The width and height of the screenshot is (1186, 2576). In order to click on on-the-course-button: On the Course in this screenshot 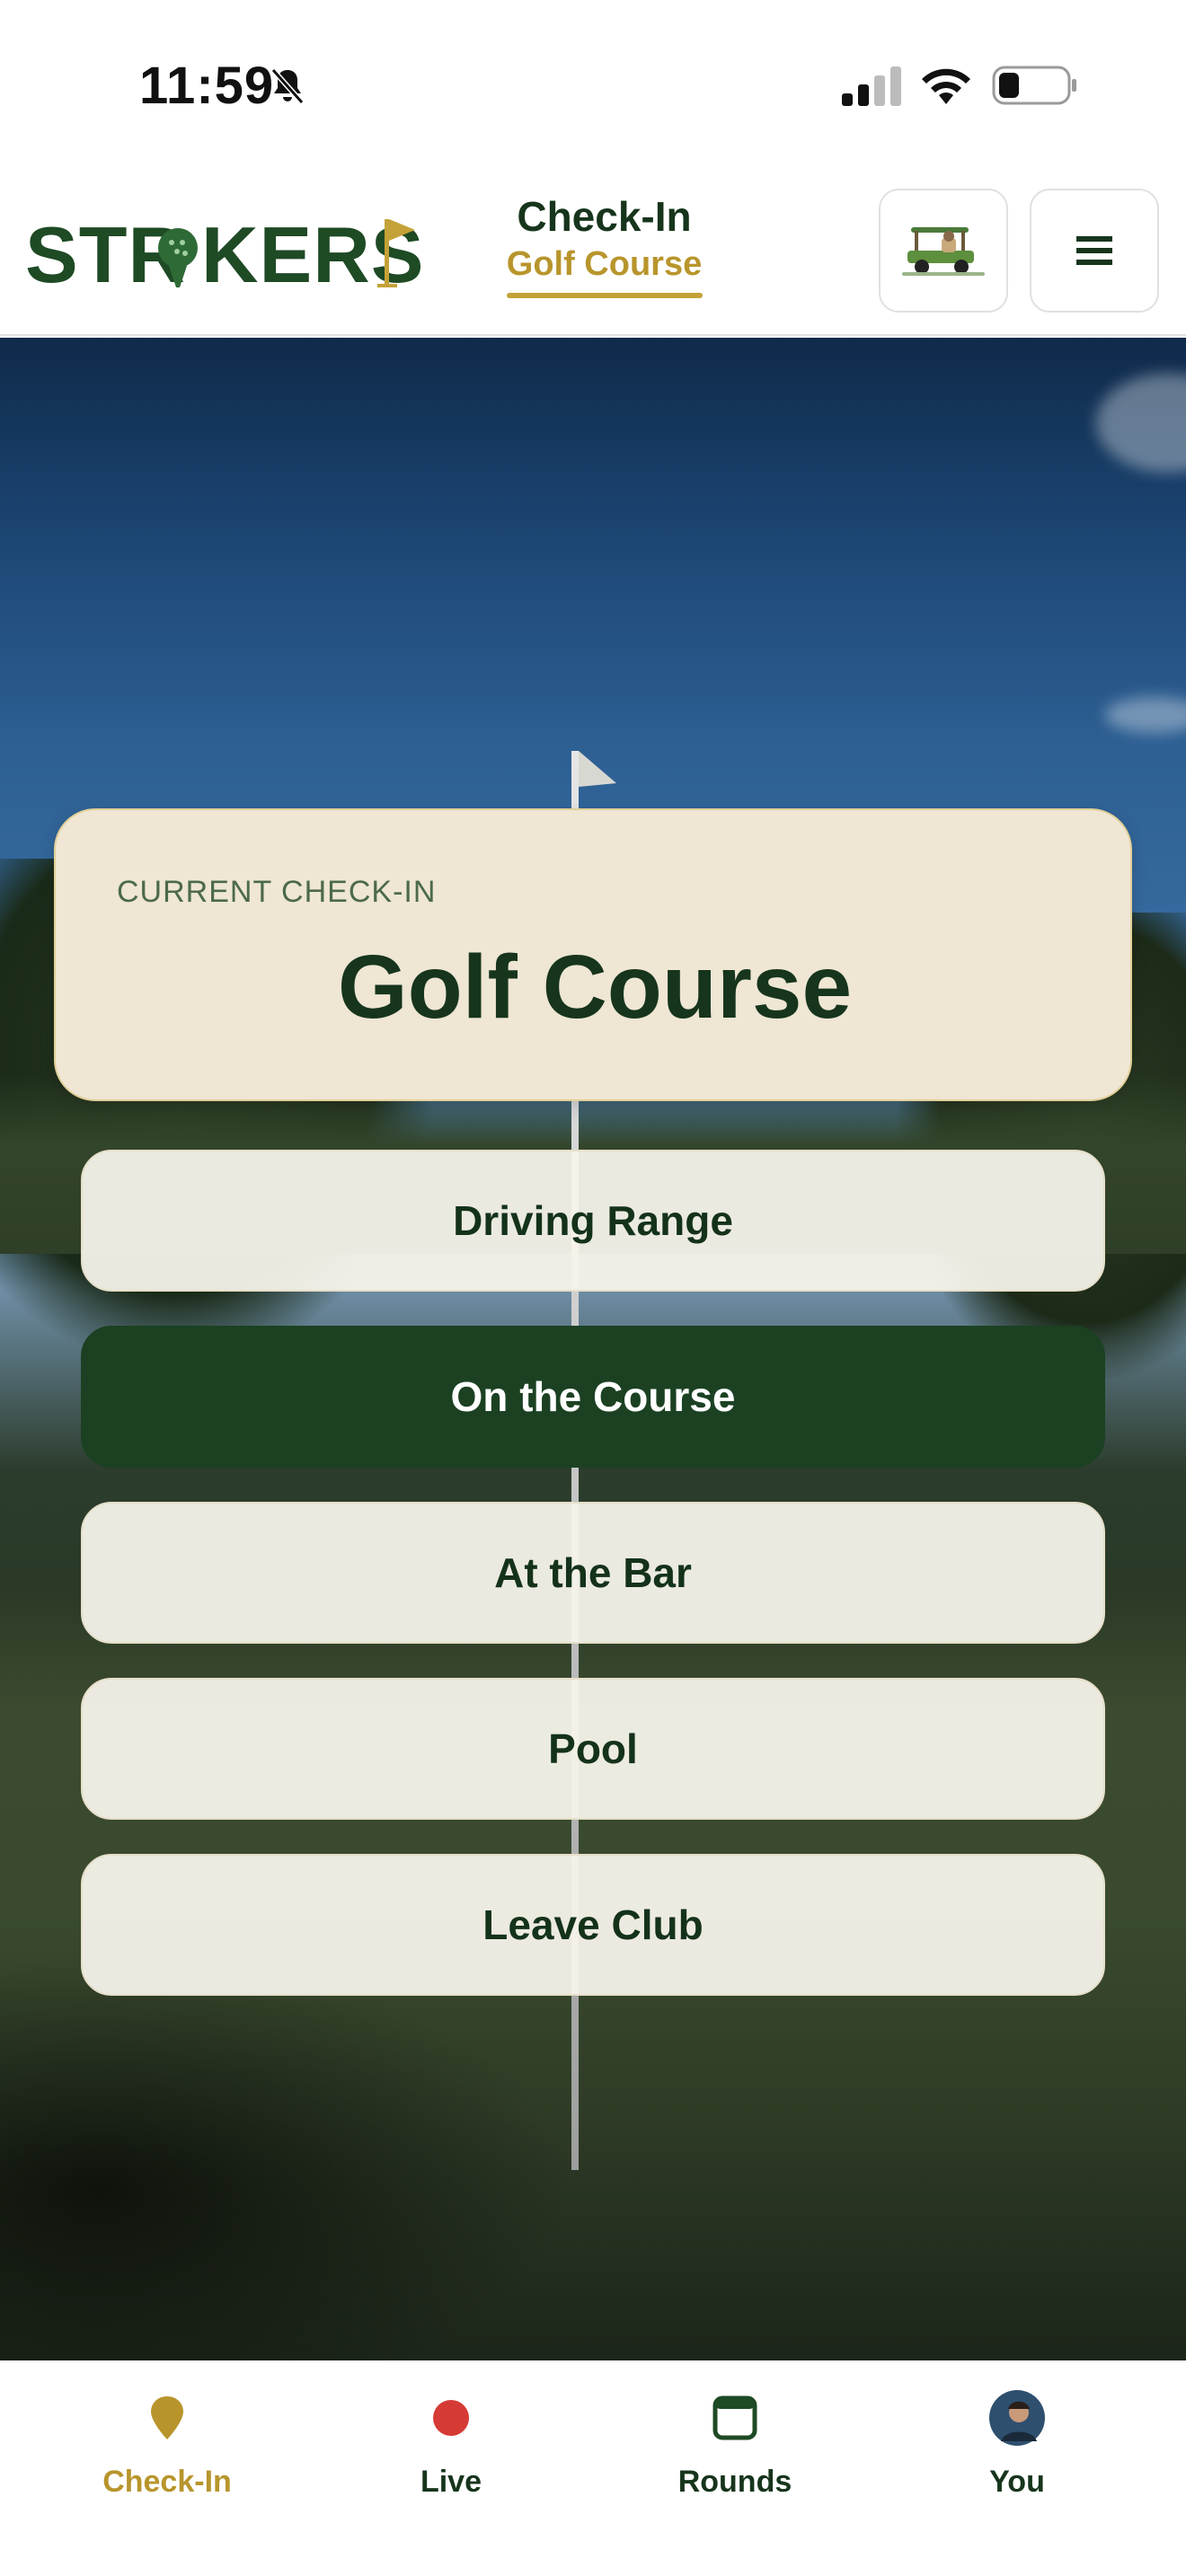, I will do `click(593, 1397)`.